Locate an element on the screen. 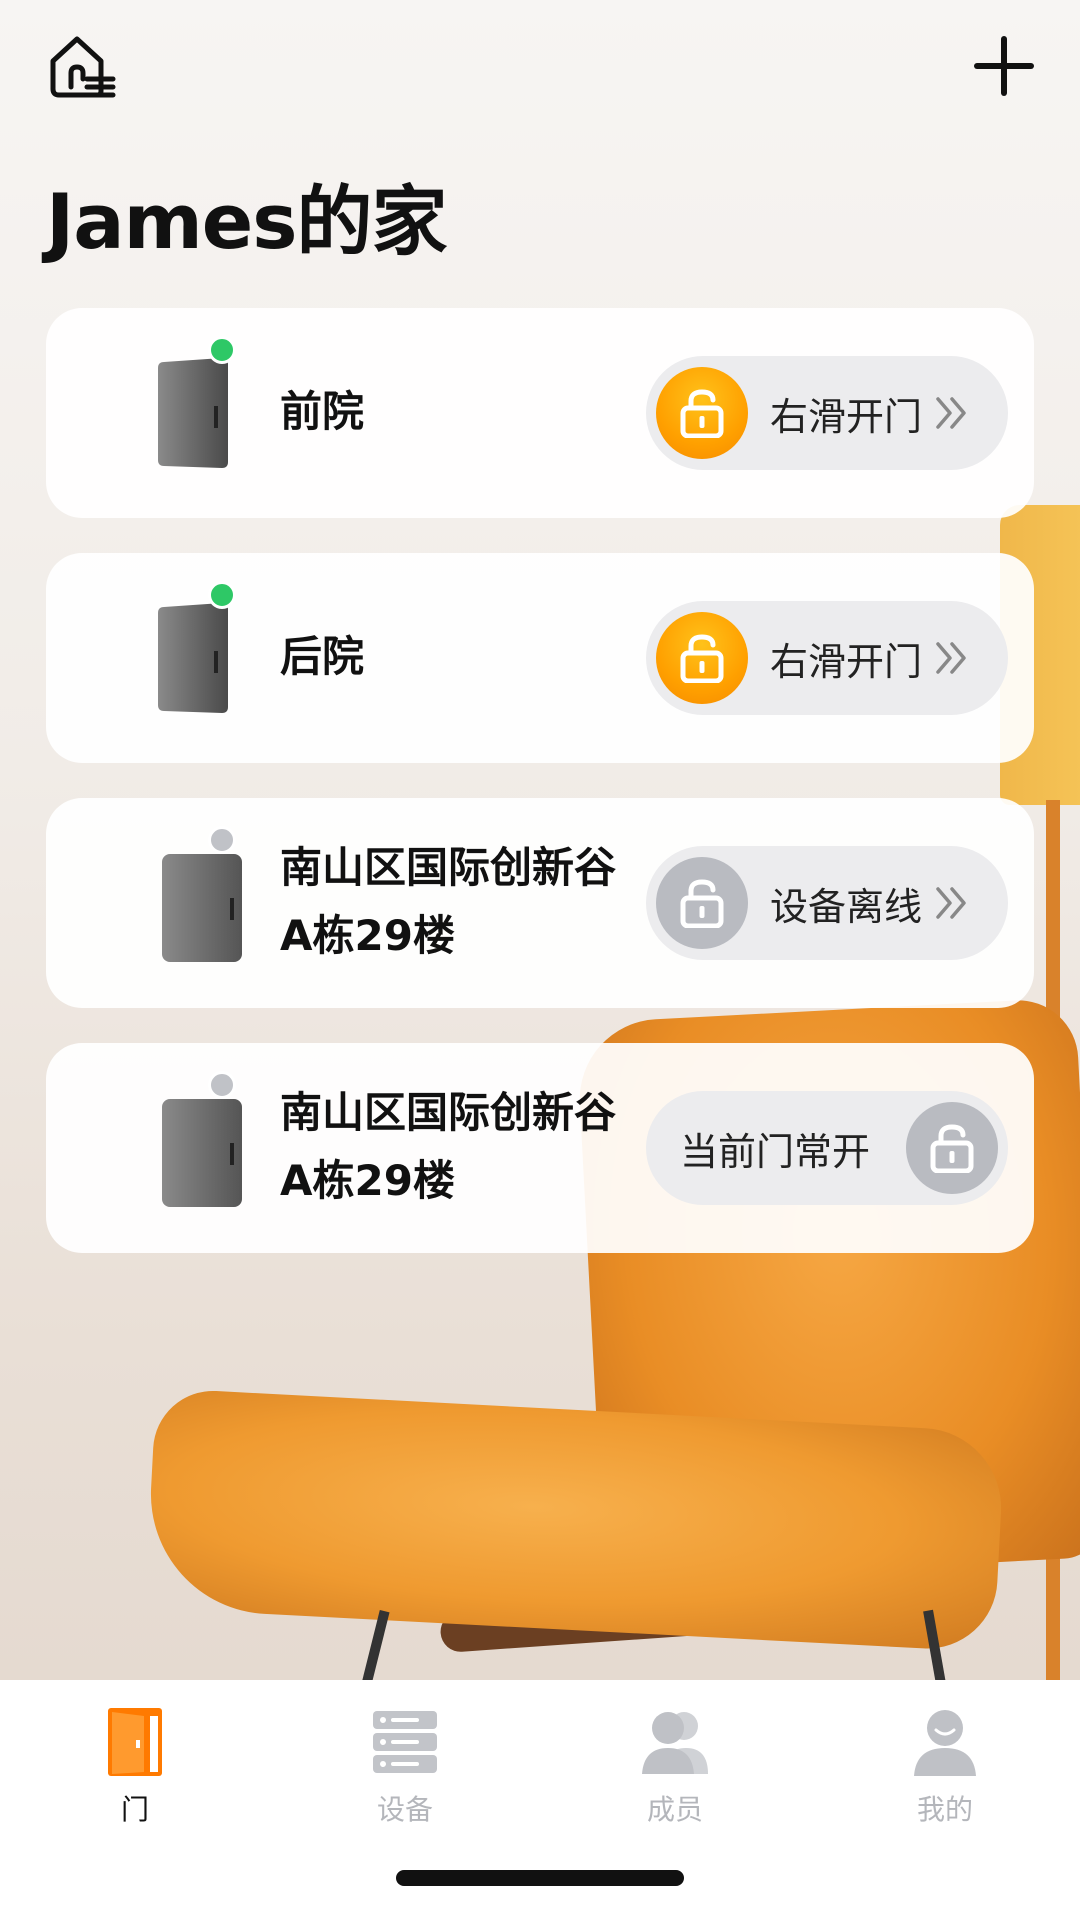 The image size is (1080, 1920). tab-label: 设备 is located at coordinates (404, 1809).